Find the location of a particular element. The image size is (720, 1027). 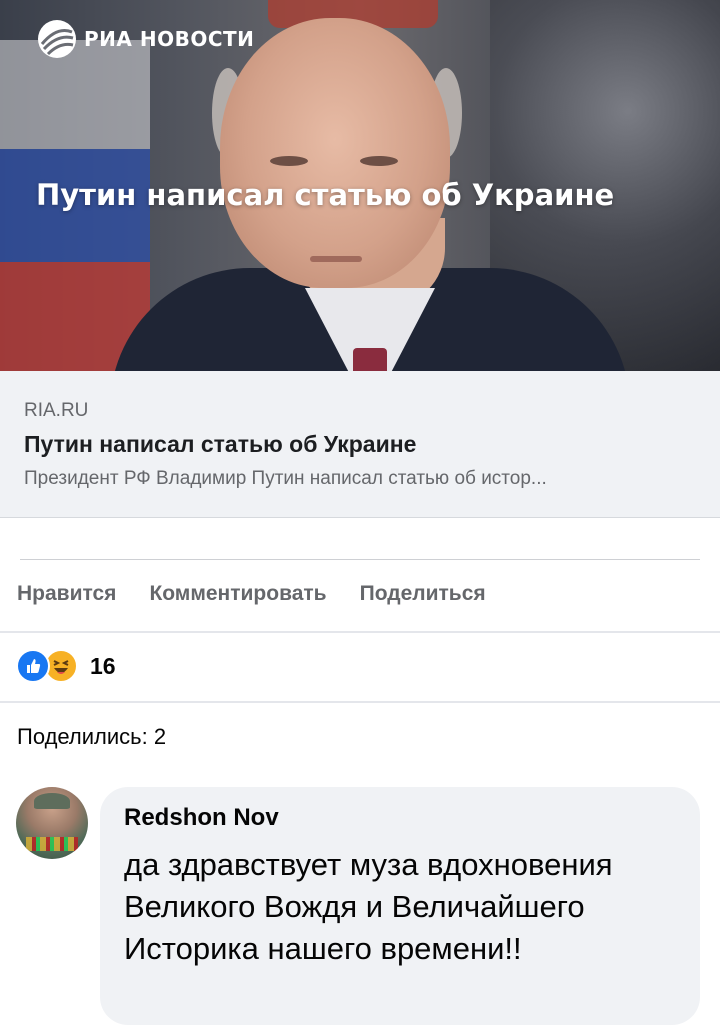

ria-logo-icon is located at coordinates (57, 39).